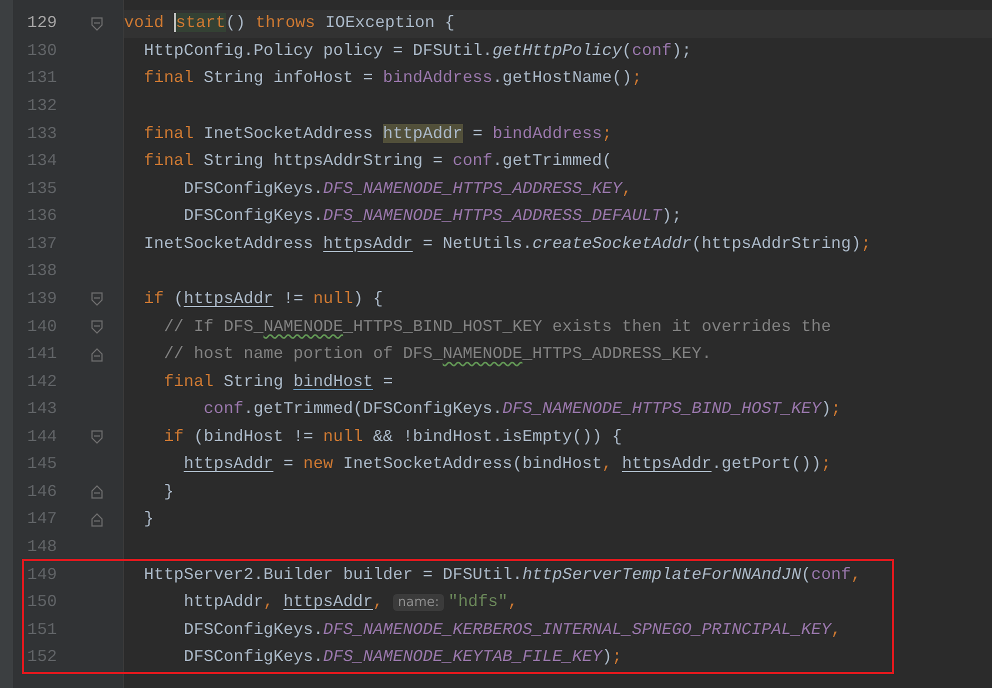 This screenshot has height=688, width=992. I want to click on code-line: final String bindHost =, so click(277, 381).